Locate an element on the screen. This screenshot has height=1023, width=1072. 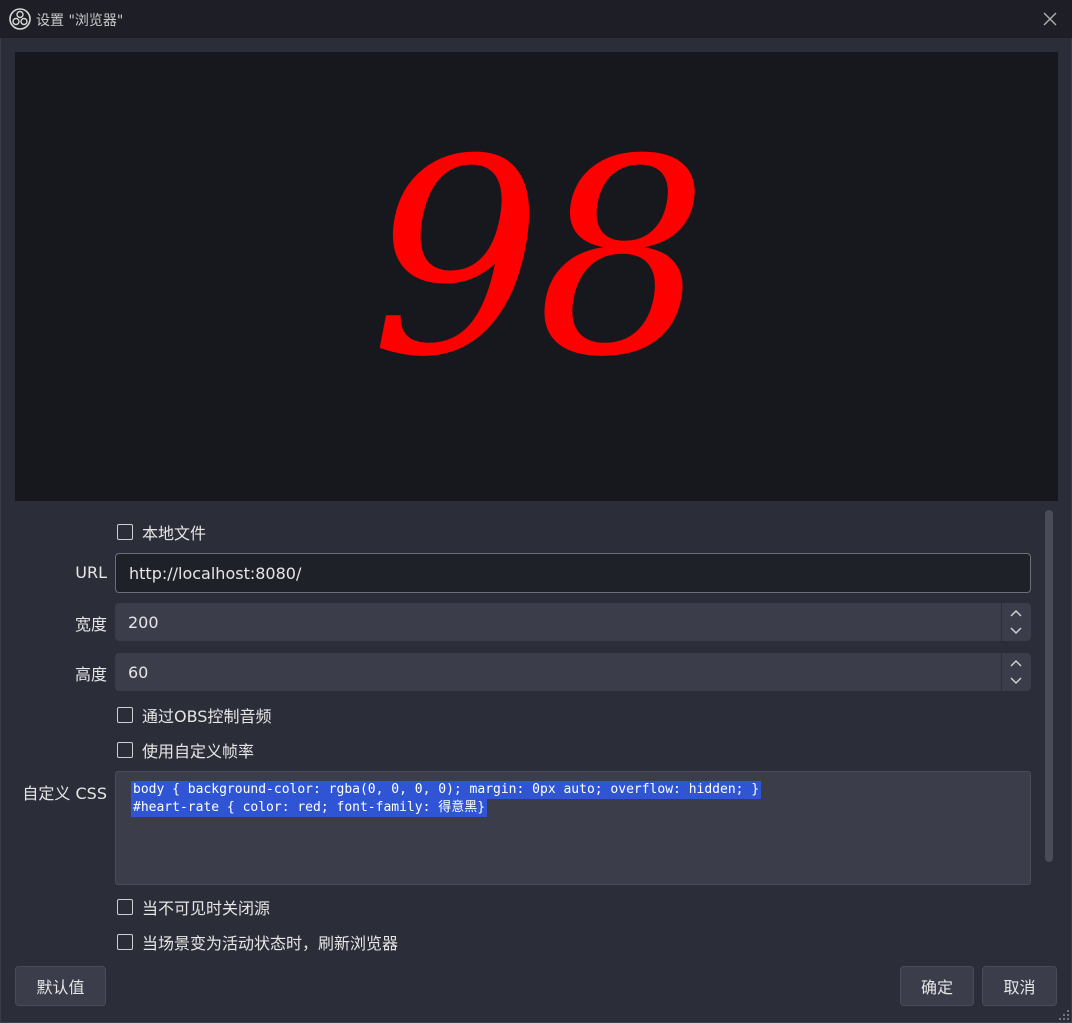
height-value: 60 is located at coordinates (138, 672).